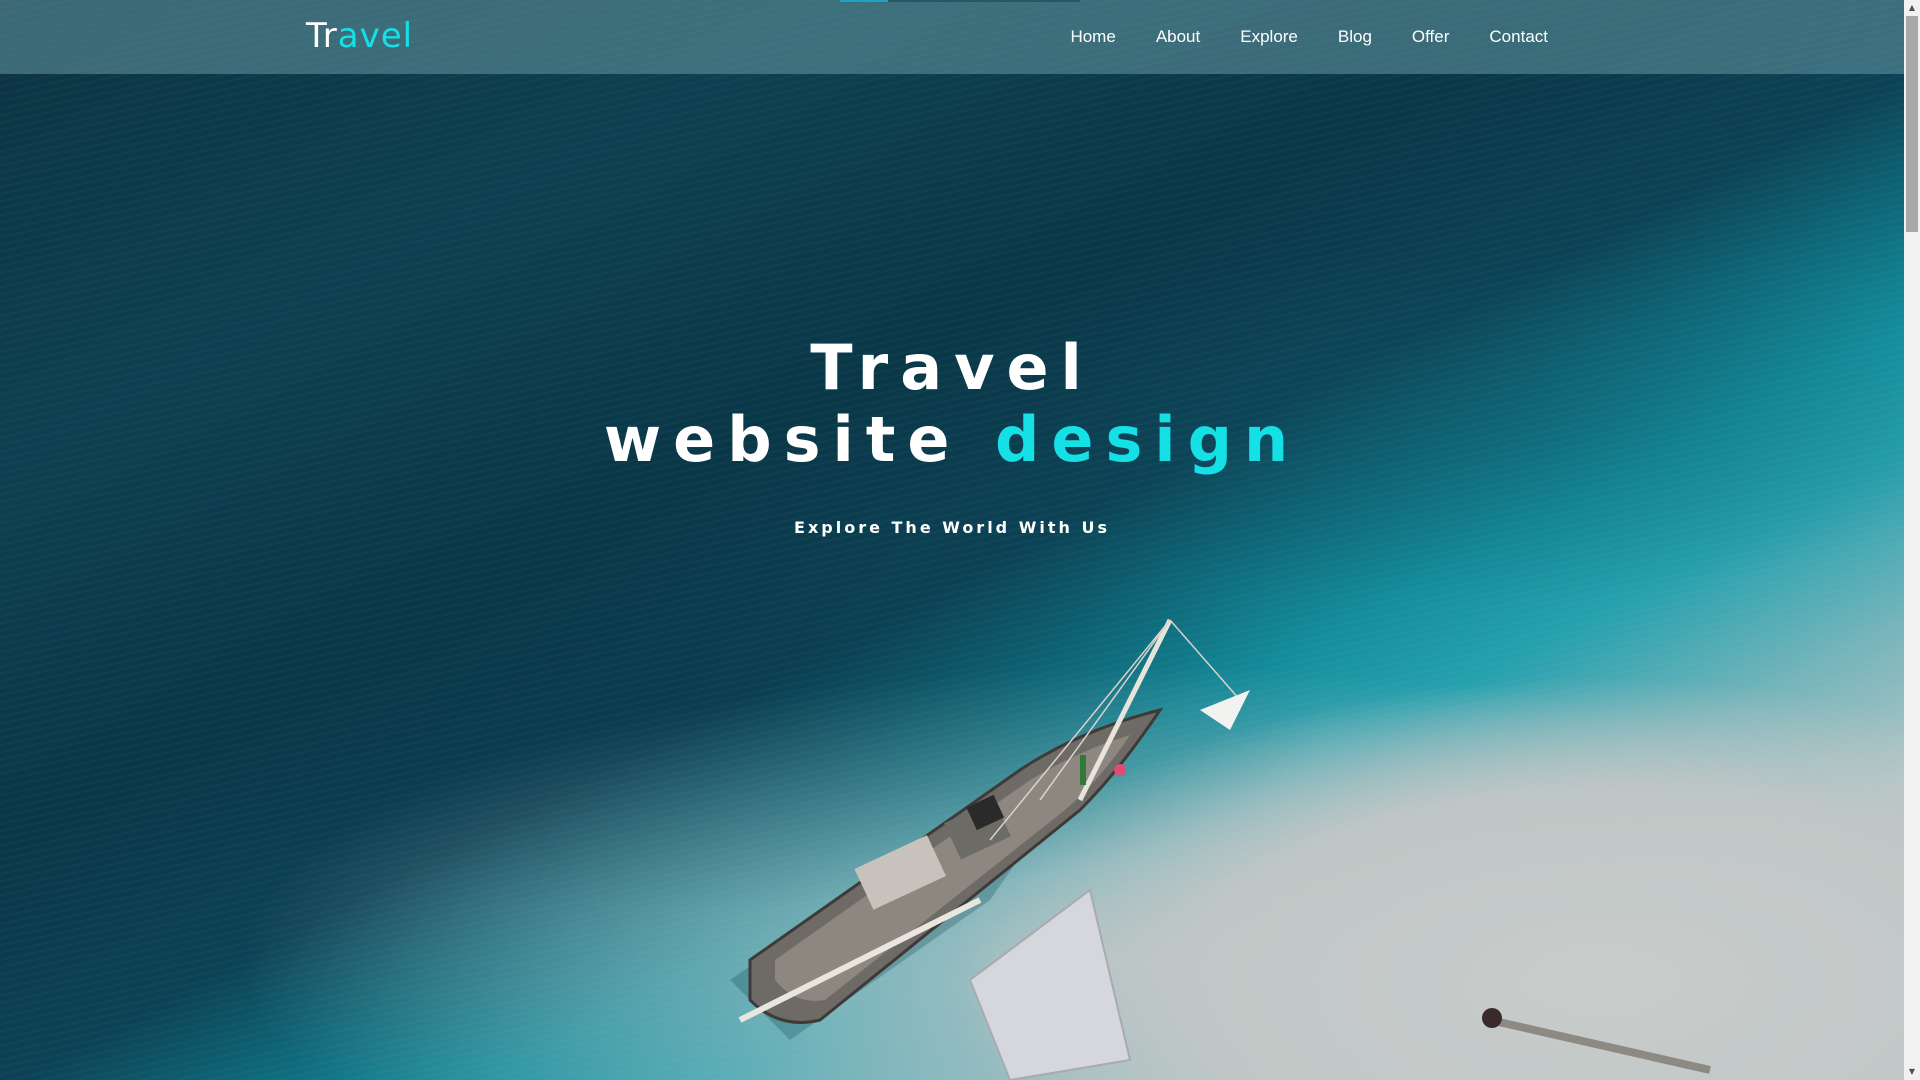 The image size is (1920, 1080). I want to click on page-scrollbar: ▲ ▼, so click(1912, 540).